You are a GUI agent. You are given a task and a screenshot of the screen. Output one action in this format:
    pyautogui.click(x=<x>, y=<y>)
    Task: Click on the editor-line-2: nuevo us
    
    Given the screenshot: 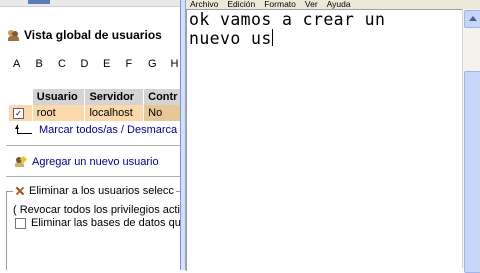 What is the action you would take?
    pyautogui.click(x=230, y=38)
    